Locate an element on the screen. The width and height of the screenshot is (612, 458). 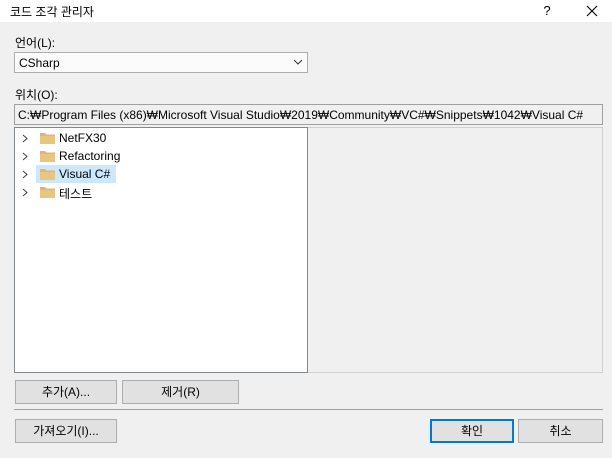
tree-item-visual-csharp: Visual C# is located at coordinates (95, 174).